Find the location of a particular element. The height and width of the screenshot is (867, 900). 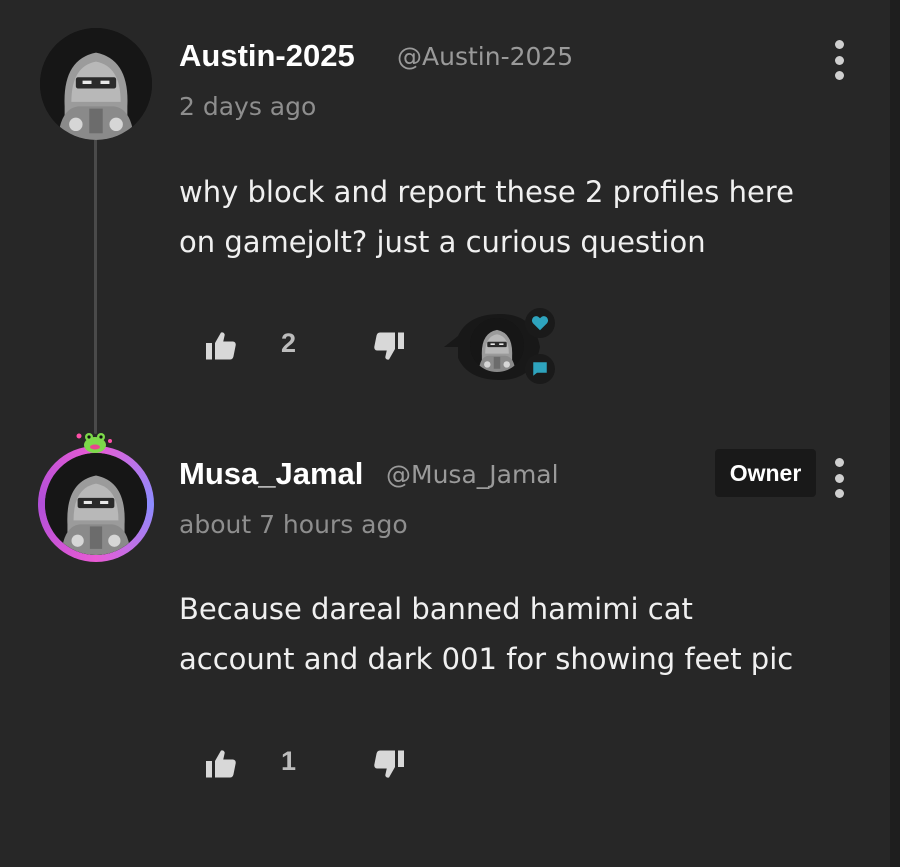

owner-badge: Owner is located at coordinates (765, 473).